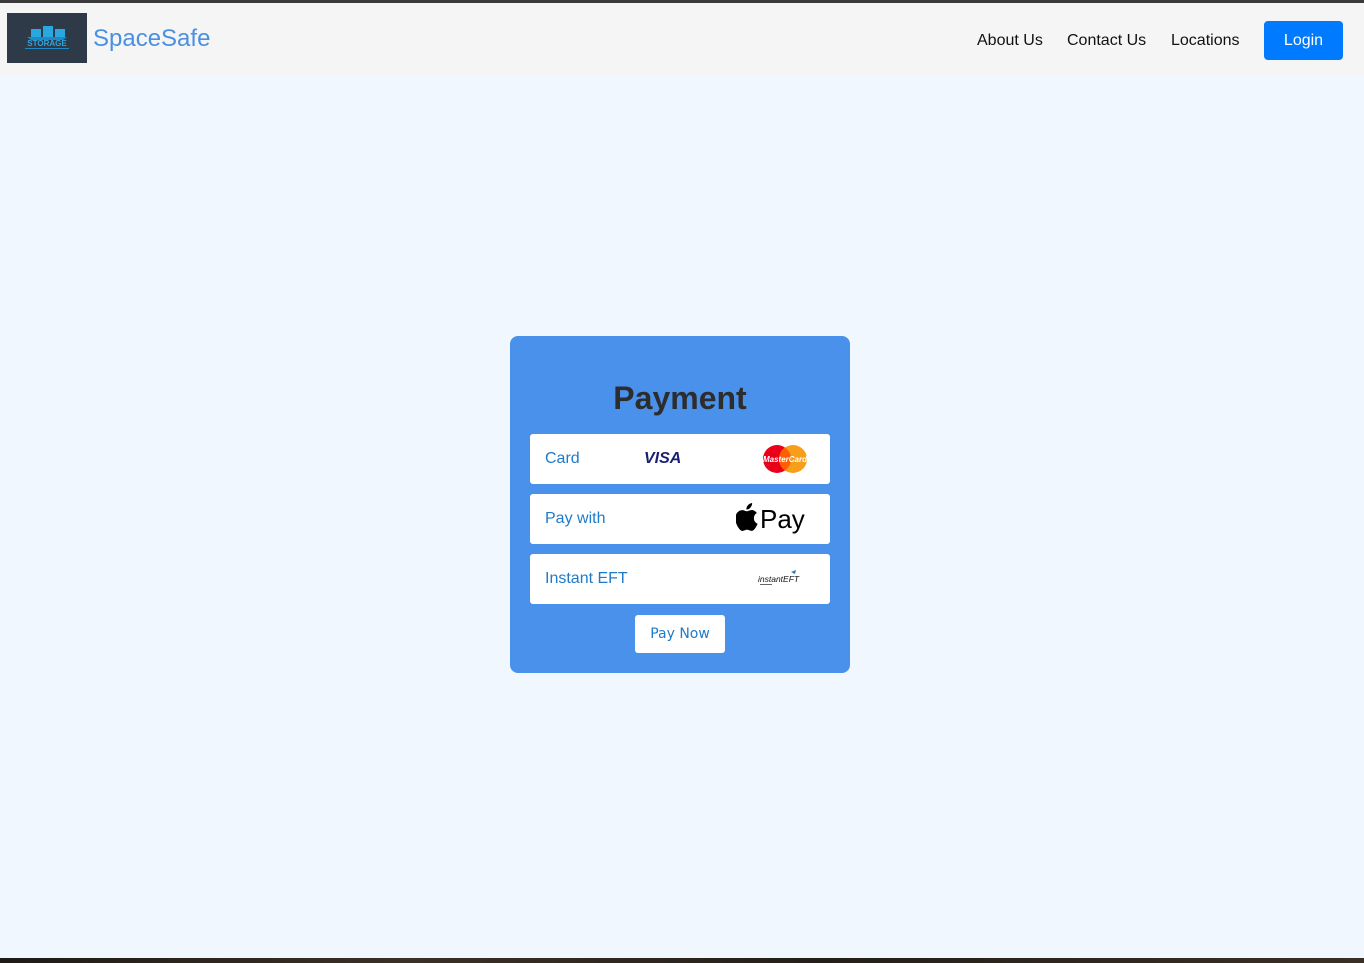 The image size is (1364, 963). Describe the element at coordinates (151, 39) in the screenshot. I see `brand-name: SpaceSafe` at that location.